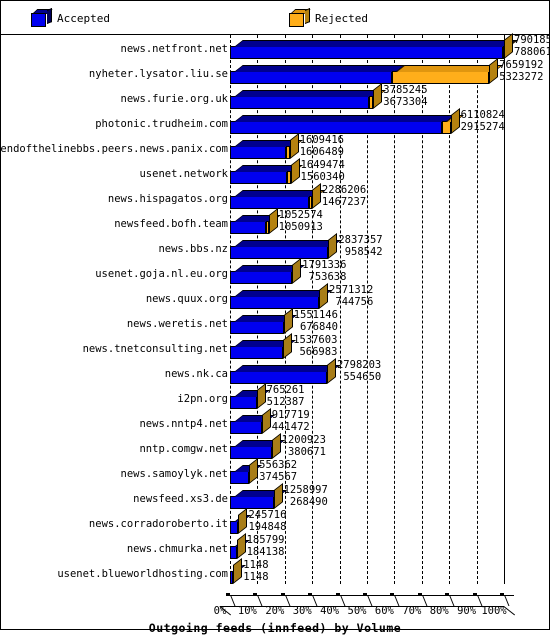  I want to click on value-labels: 7659192 5323272, so click(521, 71).